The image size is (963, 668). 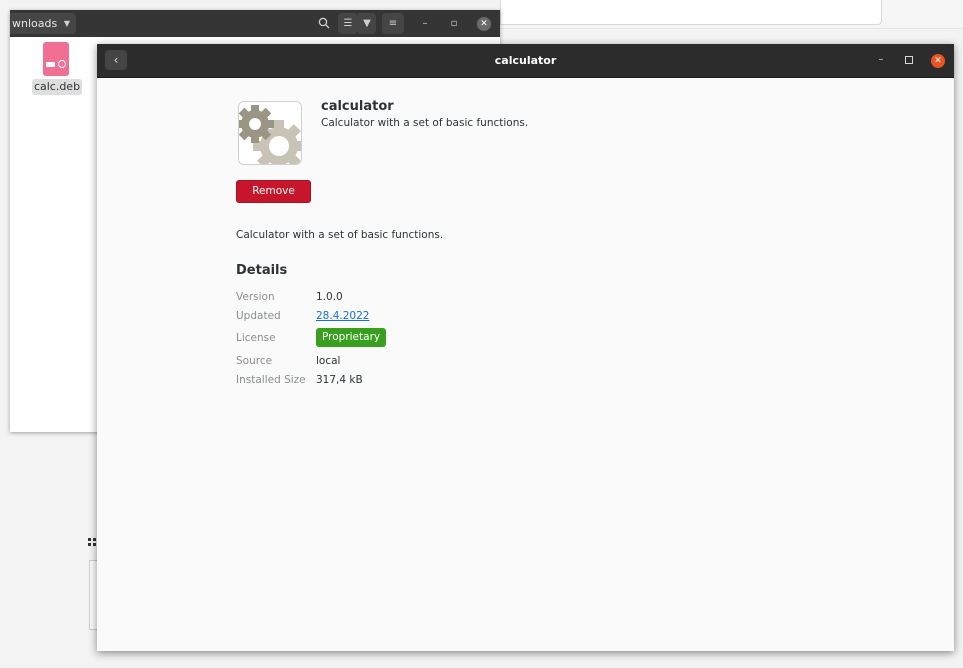 I want to click on detail-value-updated-link: 28.4.2022, so click(x=342, y=316).